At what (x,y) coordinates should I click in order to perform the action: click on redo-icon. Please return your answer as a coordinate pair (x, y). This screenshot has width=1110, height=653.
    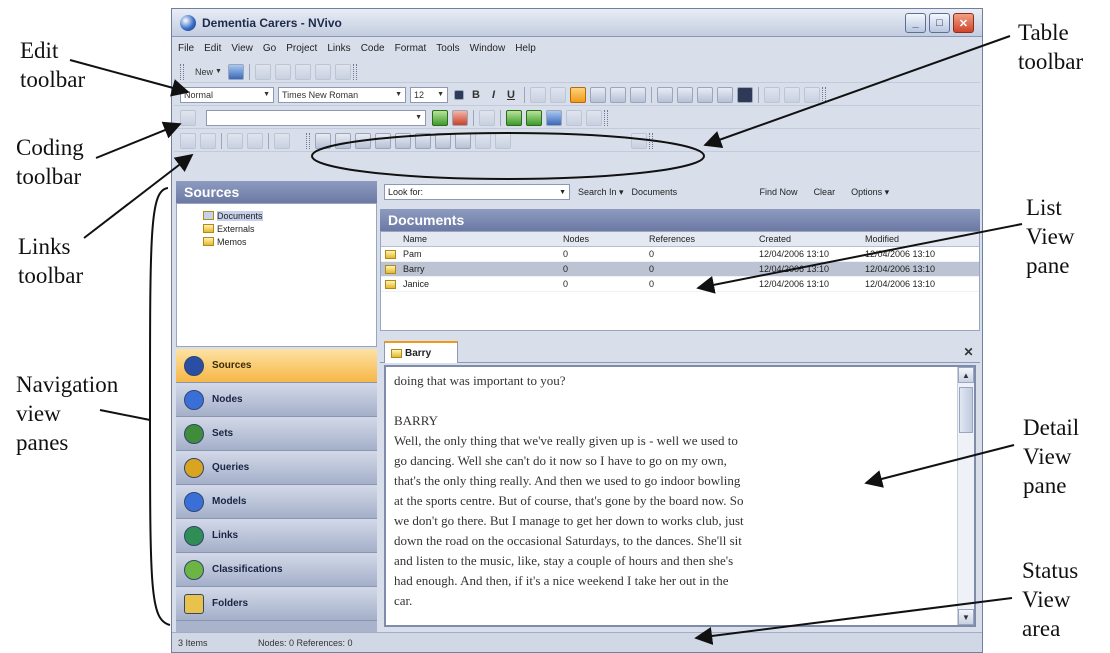
    Looking at the image, I should click on (342, 71).